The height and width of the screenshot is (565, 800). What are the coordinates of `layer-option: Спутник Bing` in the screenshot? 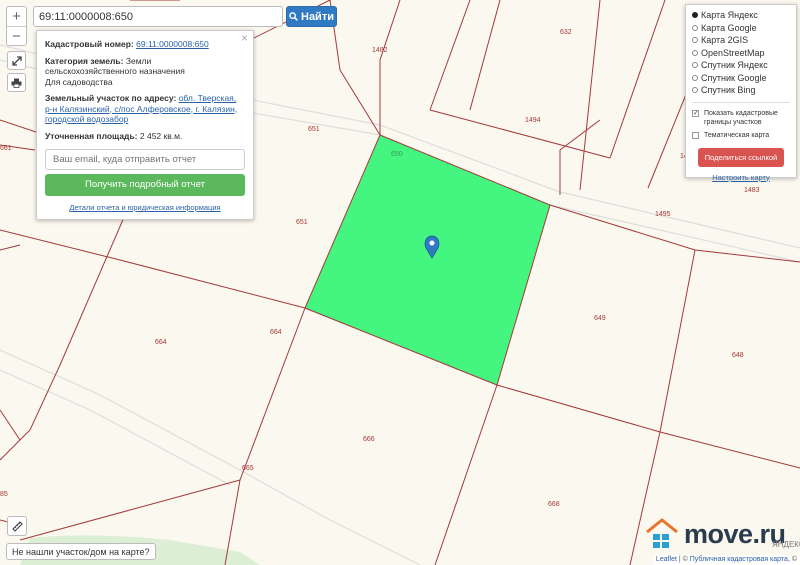 It's located at (741, 90).